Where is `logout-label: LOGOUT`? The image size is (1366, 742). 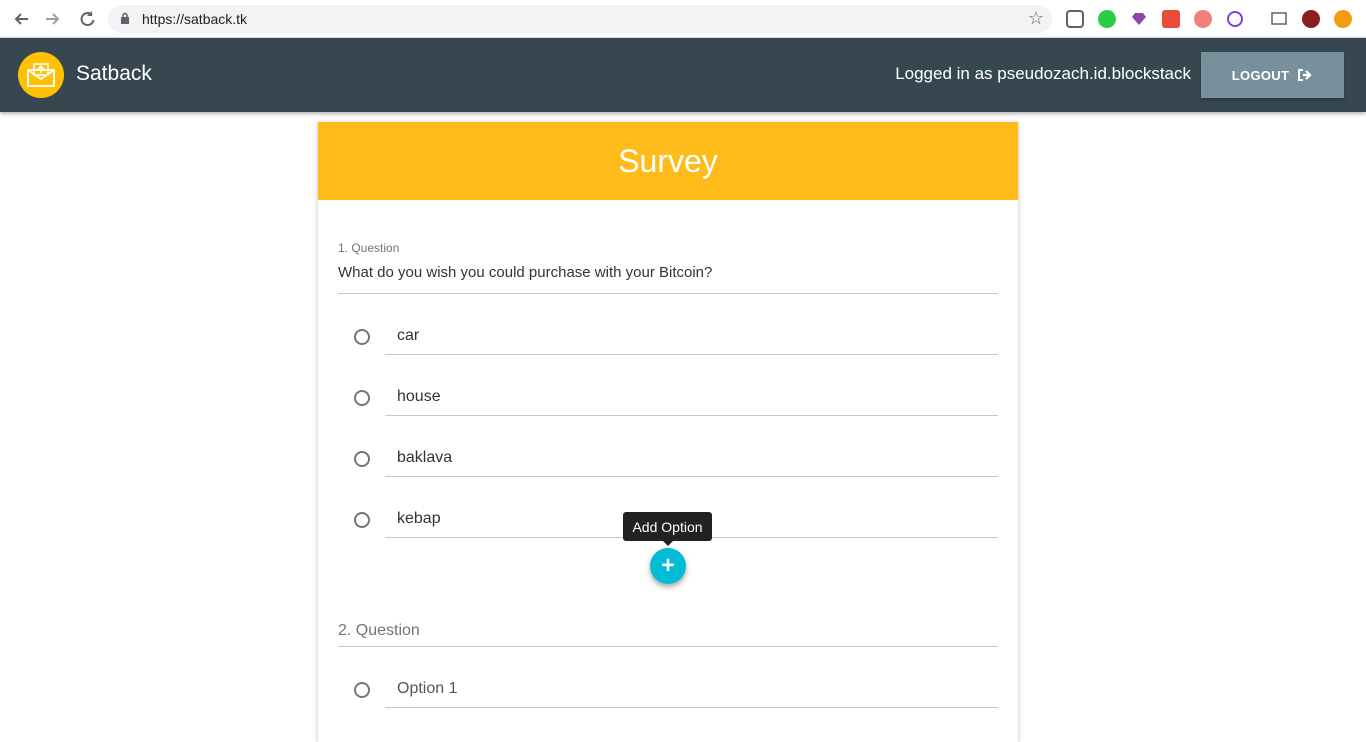
logout-label: LOGOUT is located at coordinates (1260, 75).